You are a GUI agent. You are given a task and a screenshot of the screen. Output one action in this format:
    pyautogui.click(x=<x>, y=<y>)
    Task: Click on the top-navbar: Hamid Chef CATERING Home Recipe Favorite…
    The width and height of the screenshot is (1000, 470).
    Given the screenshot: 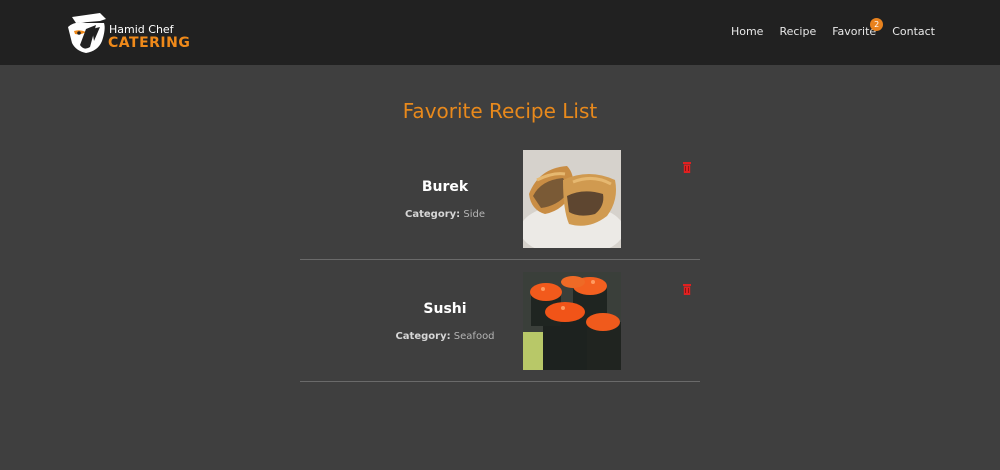 What is the action you would take?
    pyautogui.click(x=500, y=32)
    